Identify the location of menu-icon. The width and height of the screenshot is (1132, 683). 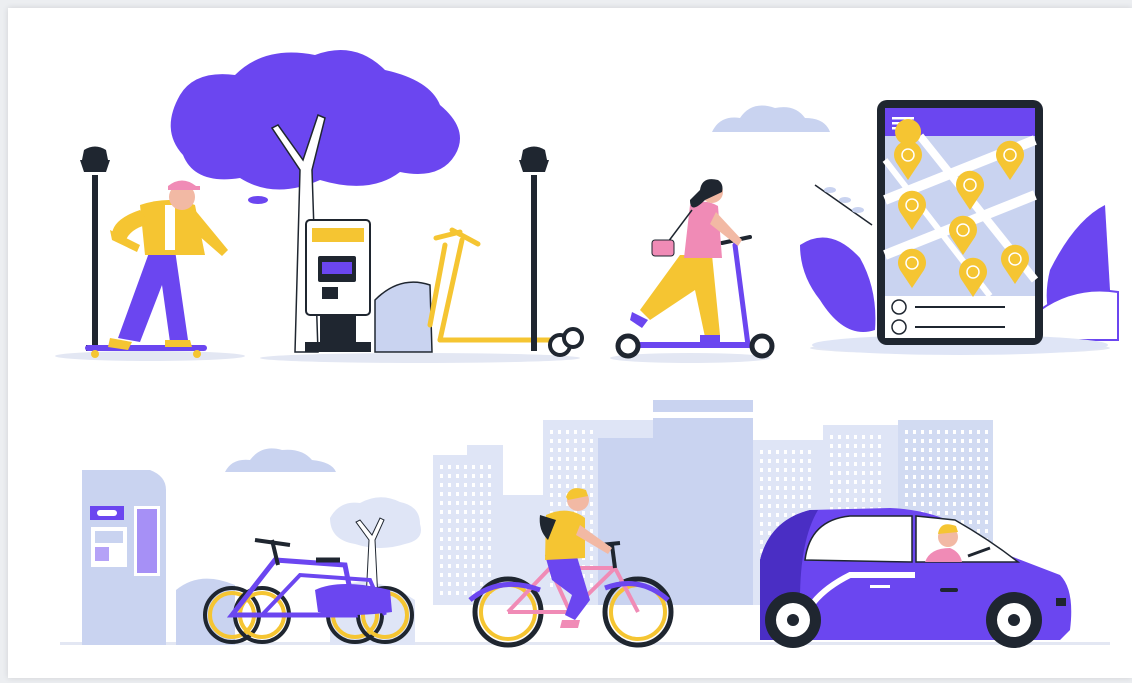
(903, 118).